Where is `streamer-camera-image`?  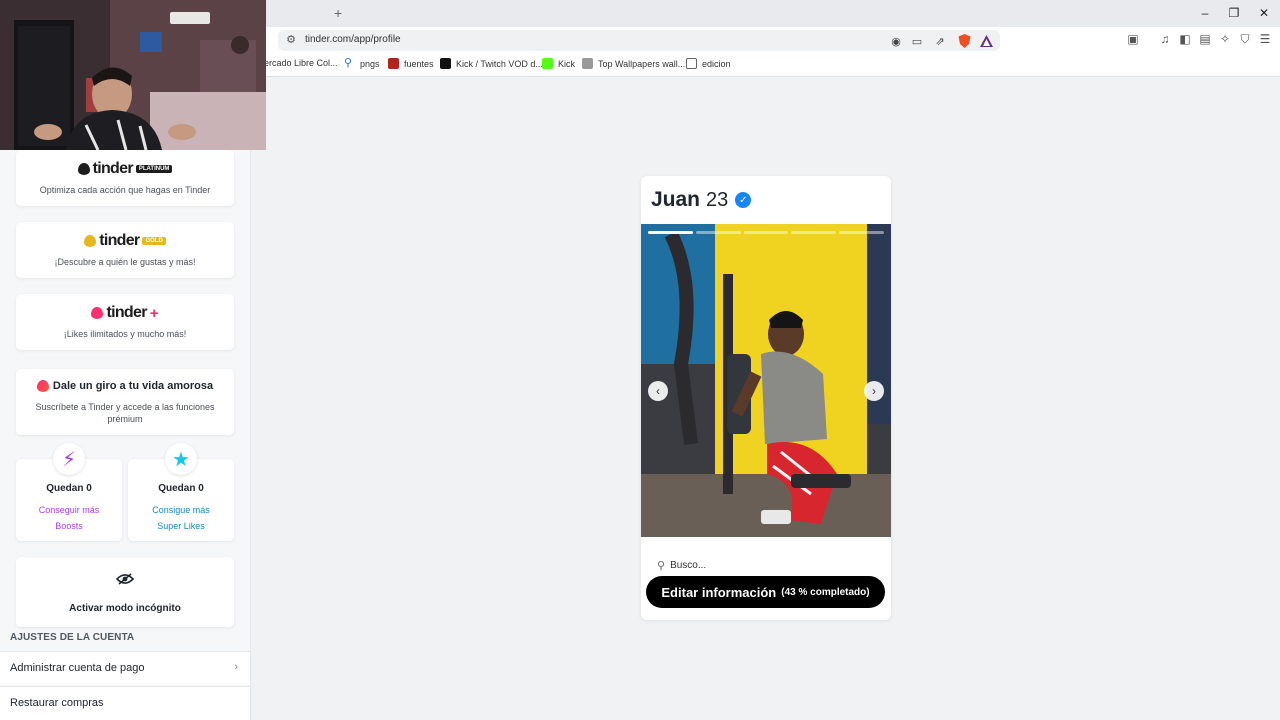 streamer-camera-image is located at coordinates (133, 75).